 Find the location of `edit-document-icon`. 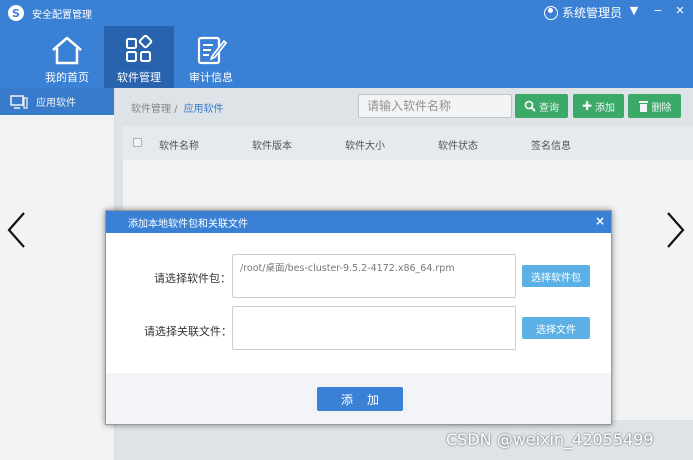

edit-document-icon is located at coordinates (212, 50).